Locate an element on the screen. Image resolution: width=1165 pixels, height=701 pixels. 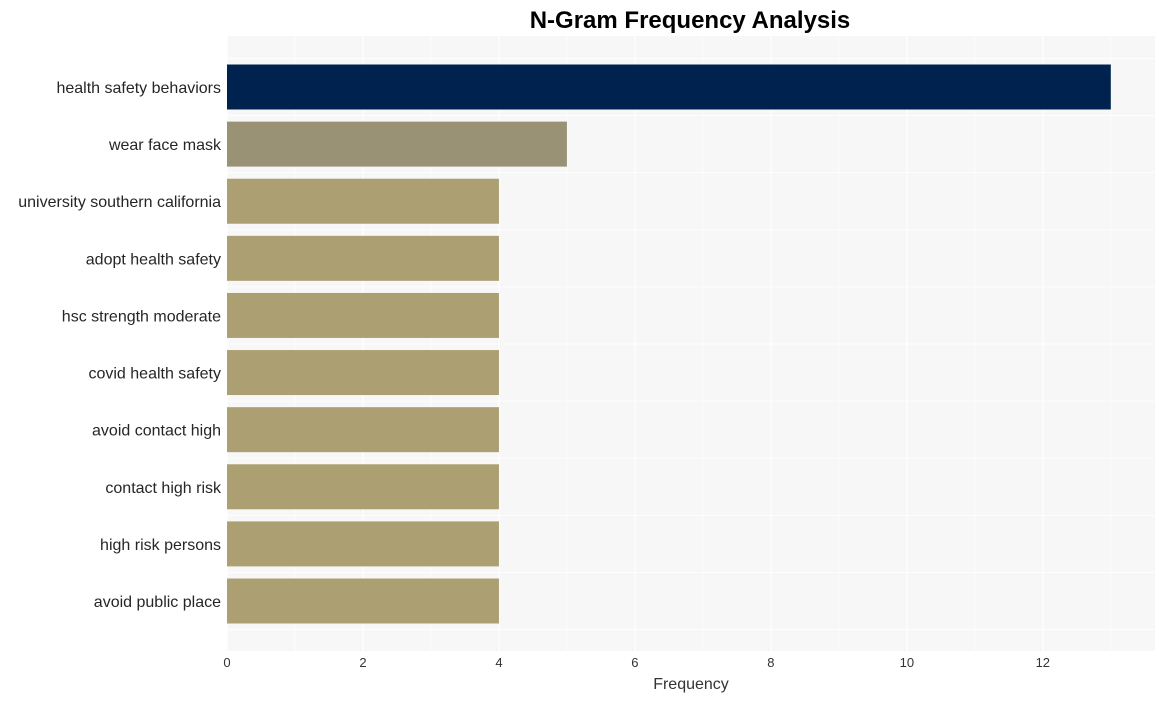
bar-contact-high-risk is located at coordinates (363, 487).